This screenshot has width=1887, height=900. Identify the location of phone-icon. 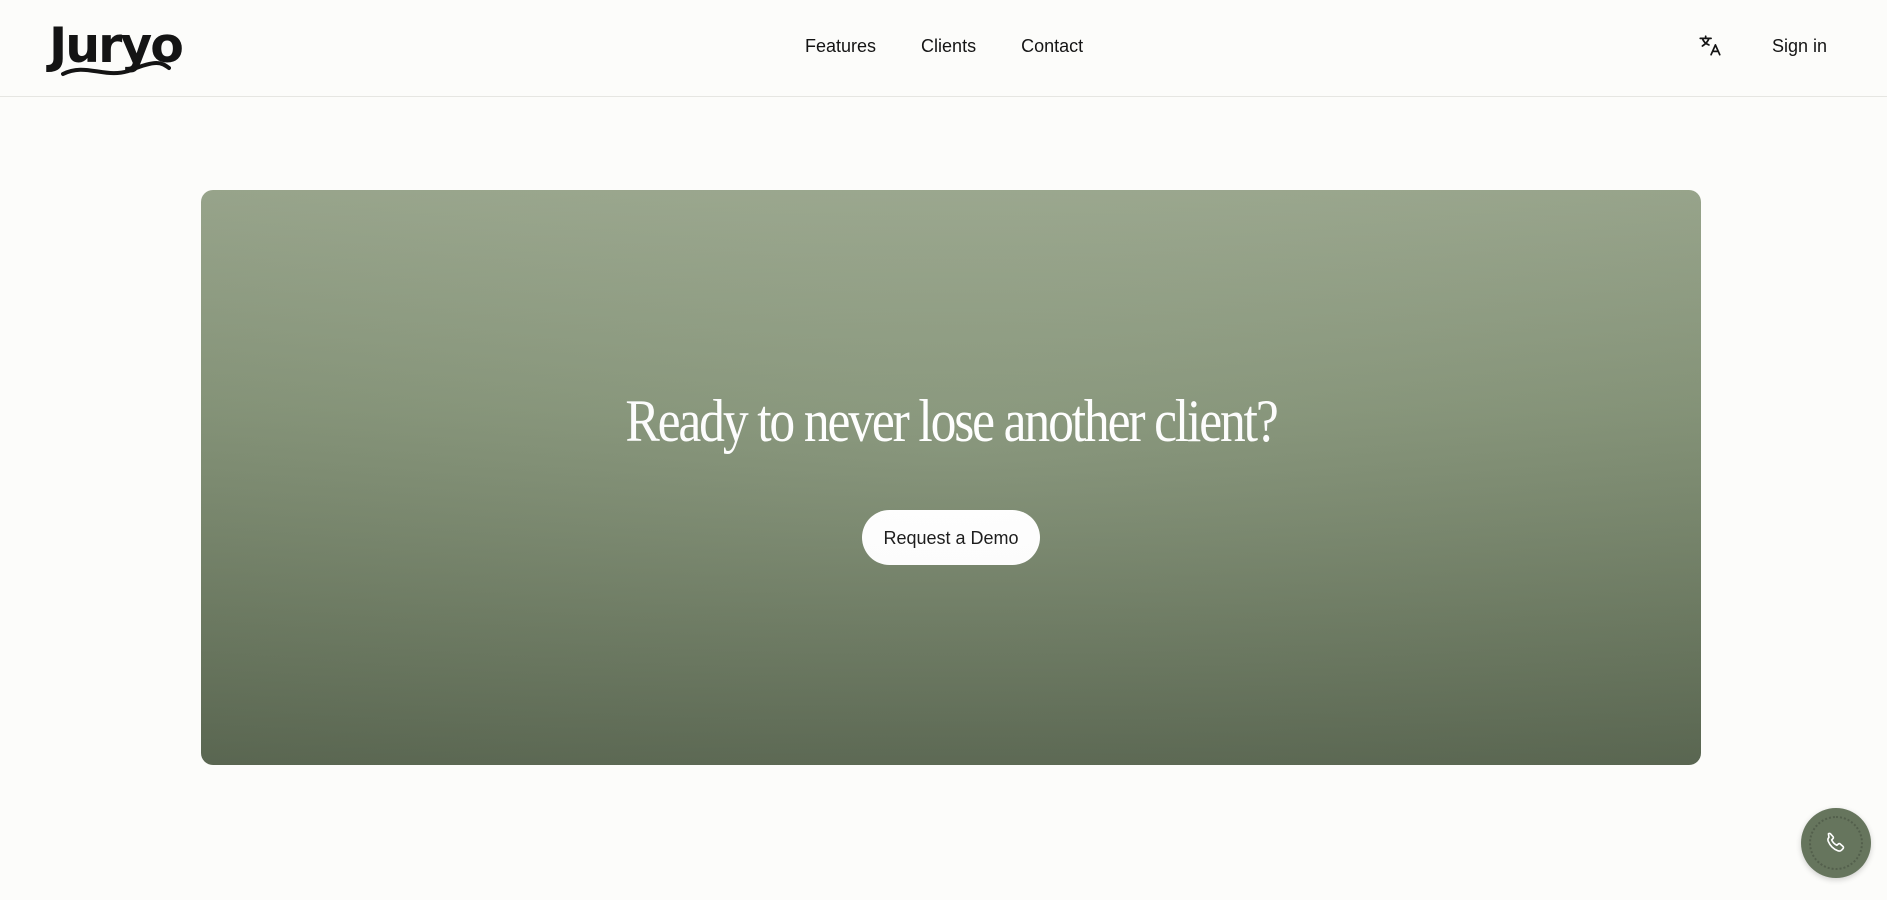
(1836, 842).